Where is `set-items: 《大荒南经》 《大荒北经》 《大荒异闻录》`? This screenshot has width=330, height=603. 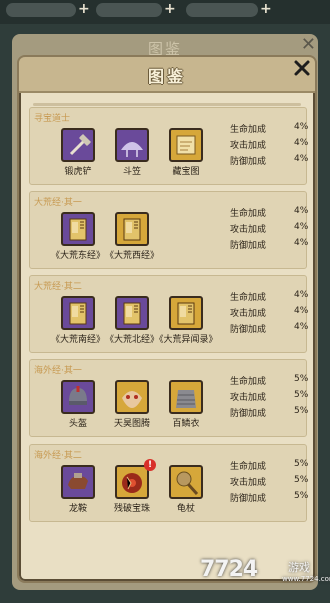 set-items: 《大荒南经》 《大荒北经》 《大荒异闻录》 is located at coordinates (125, 321).